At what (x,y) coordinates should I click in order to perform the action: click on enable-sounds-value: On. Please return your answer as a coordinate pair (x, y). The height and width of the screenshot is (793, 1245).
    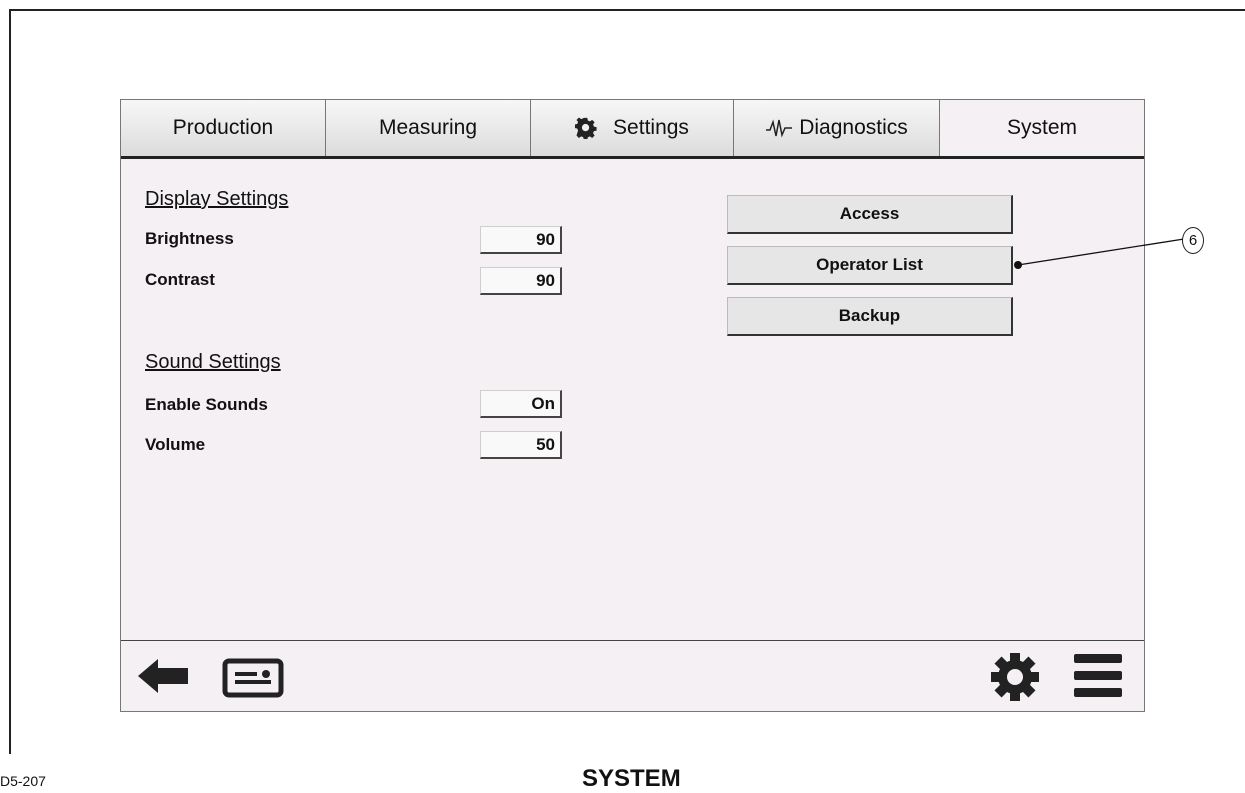
    Looking at the image, I should click on (521, 404).